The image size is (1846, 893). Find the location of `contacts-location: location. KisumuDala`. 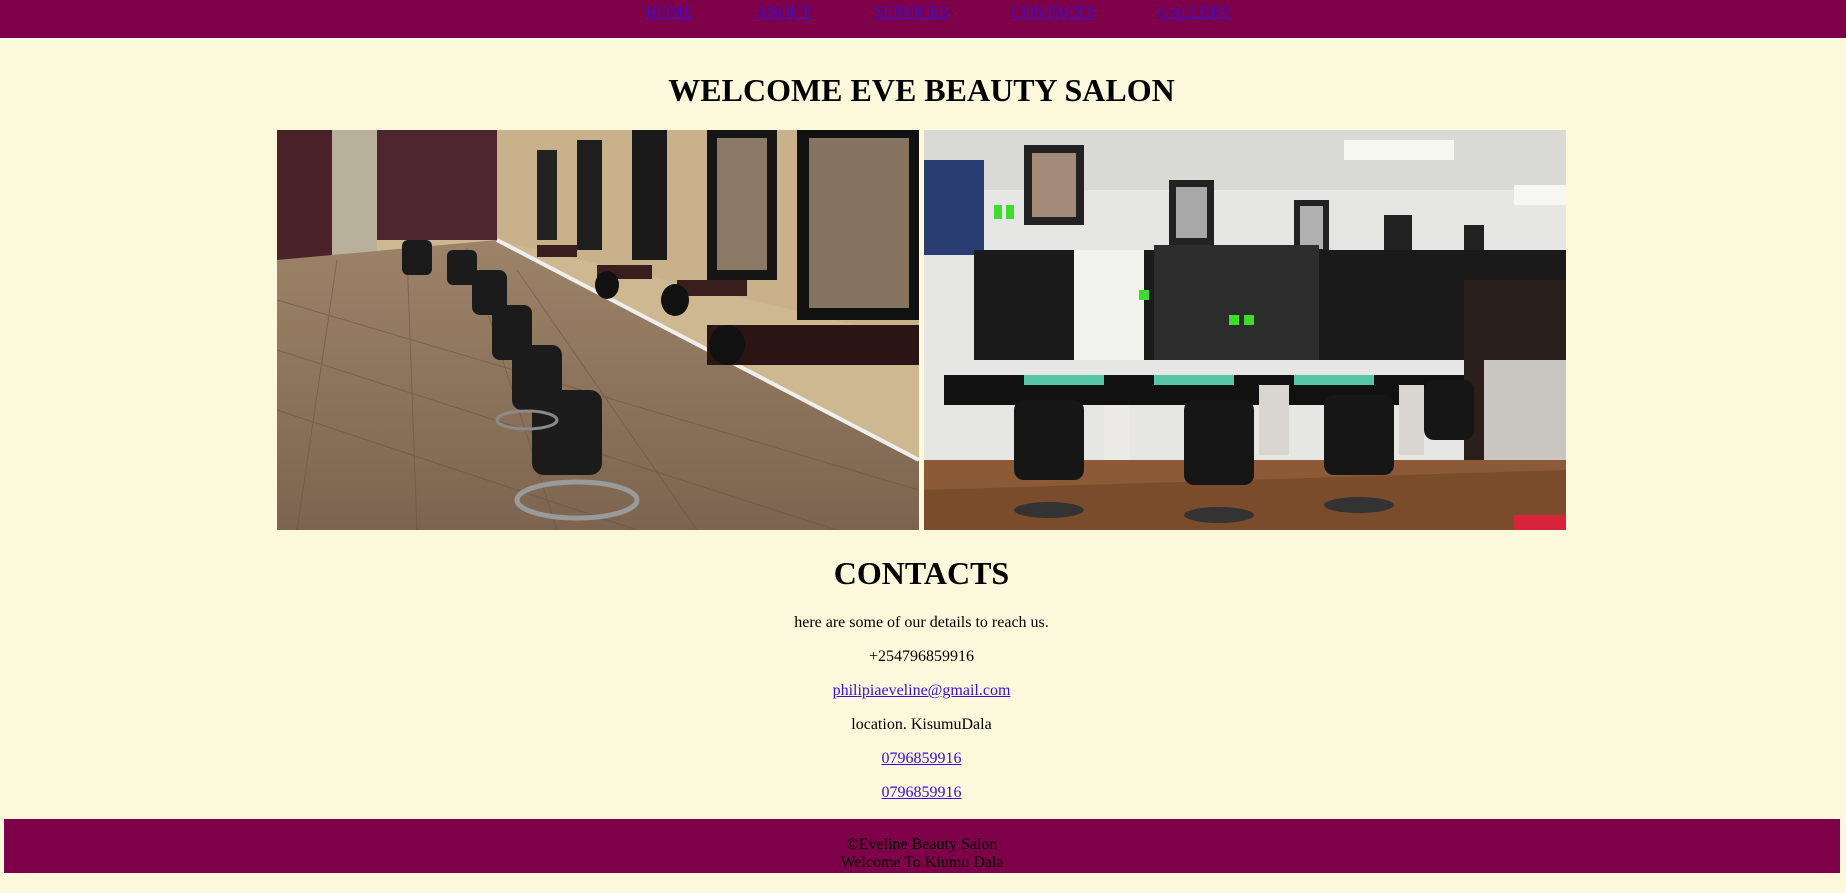

contacts-location: location. KisumuDala is located at coordinates (921, 724).